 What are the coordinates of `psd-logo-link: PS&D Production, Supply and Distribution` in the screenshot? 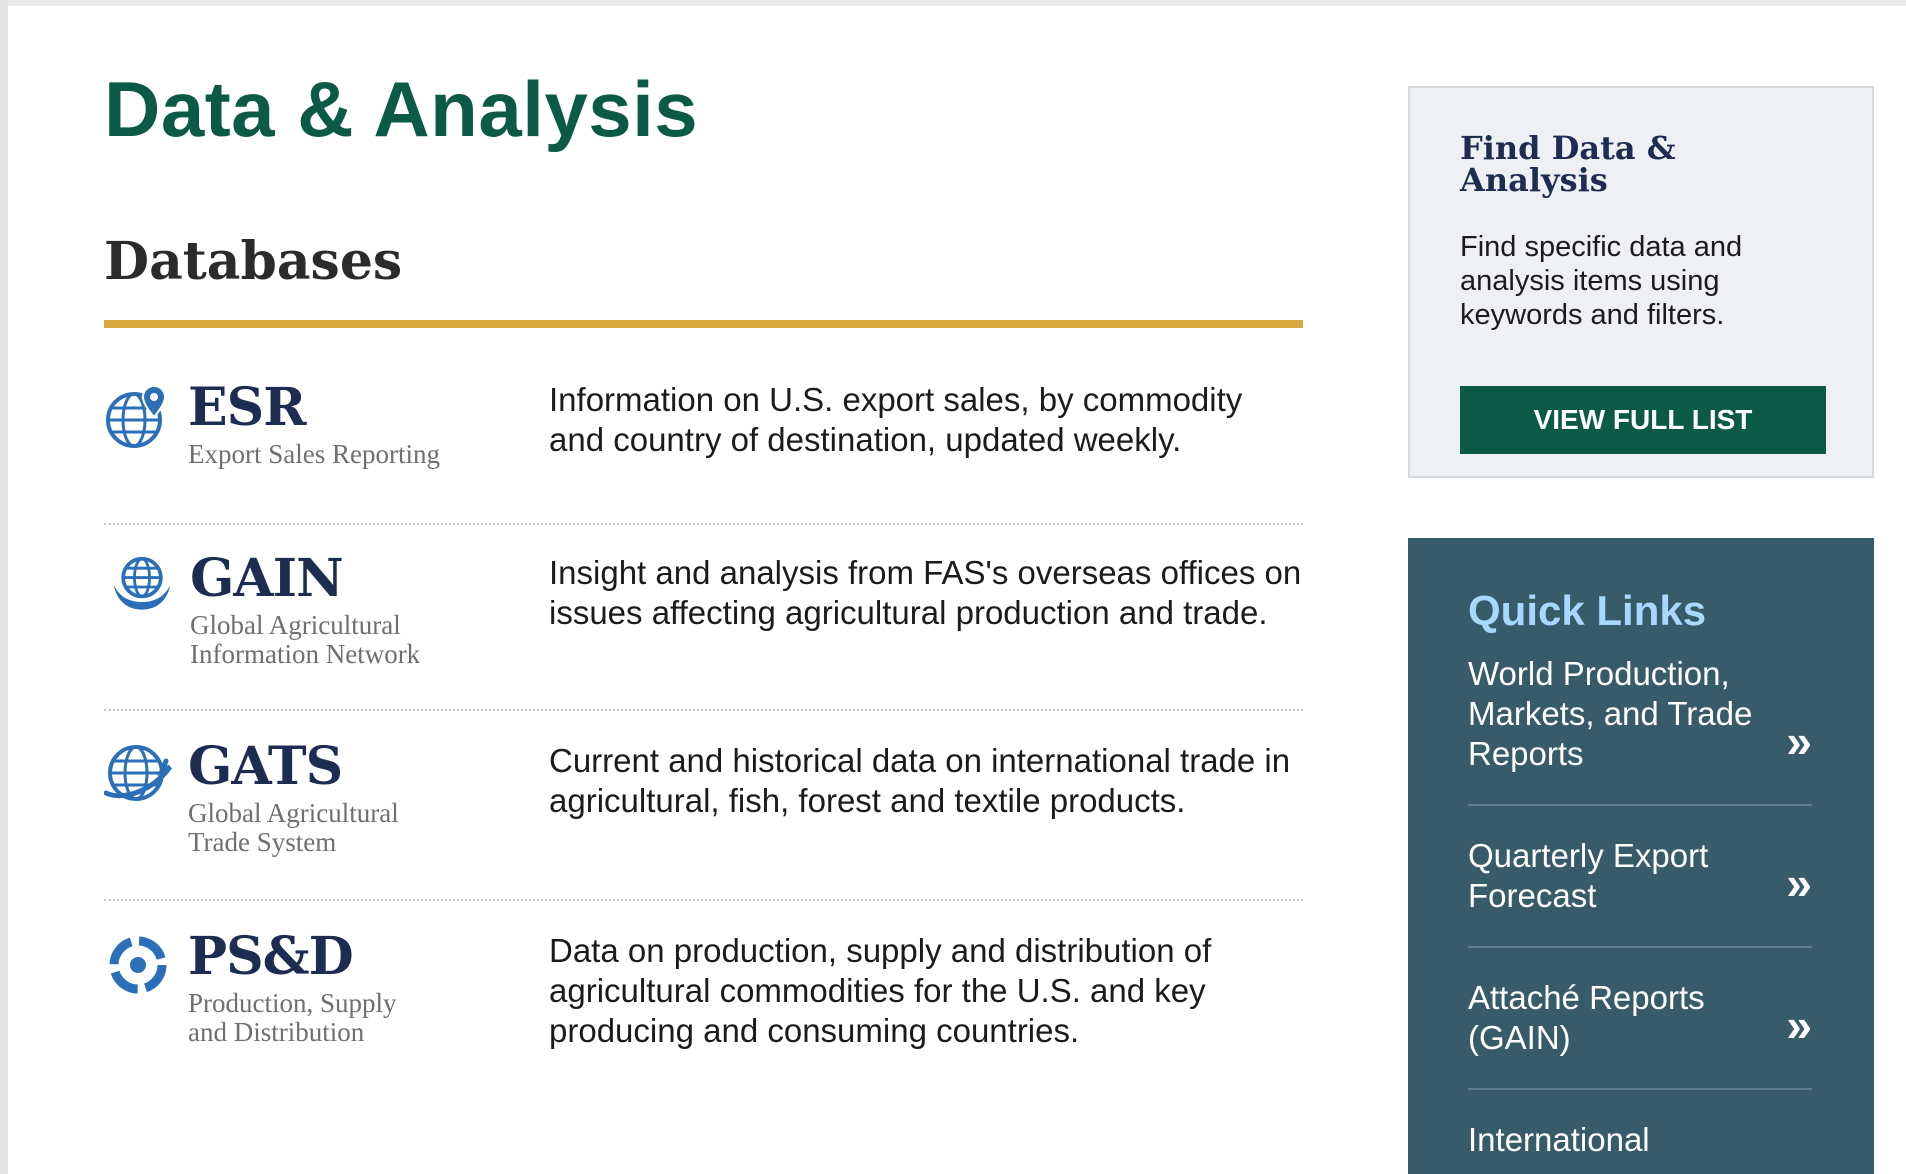 It's located at (326, 989).